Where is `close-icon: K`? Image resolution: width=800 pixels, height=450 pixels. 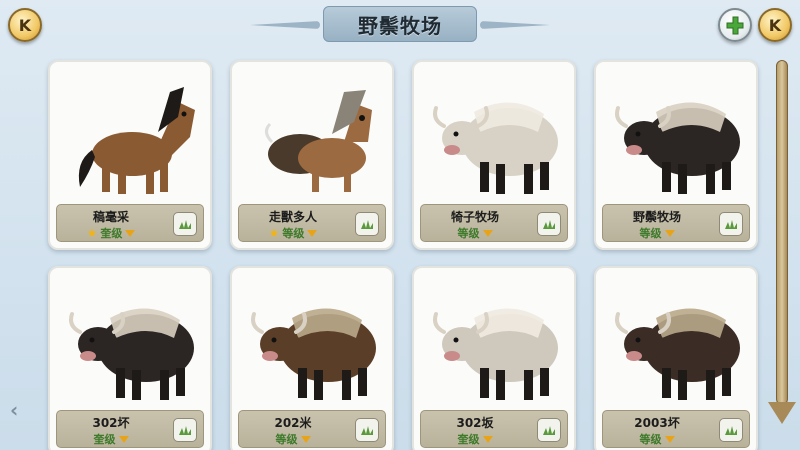
close-icon: K is located at coordinates (775, 25).